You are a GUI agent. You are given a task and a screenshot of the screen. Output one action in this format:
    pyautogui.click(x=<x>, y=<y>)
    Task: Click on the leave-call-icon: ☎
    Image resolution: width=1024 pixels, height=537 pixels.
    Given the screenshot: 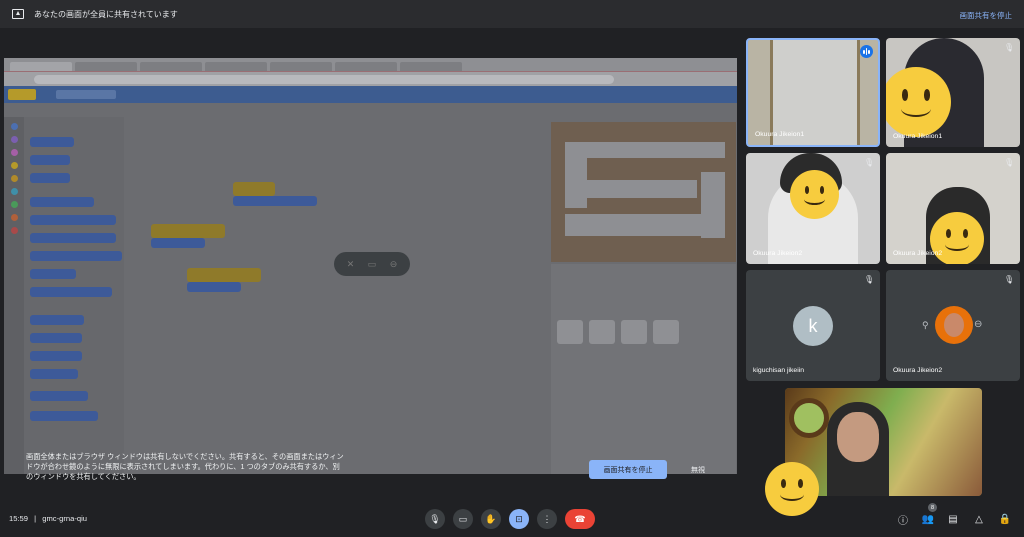 What is the action you would take?
    pyautogui.click(x=580, y=518)
    